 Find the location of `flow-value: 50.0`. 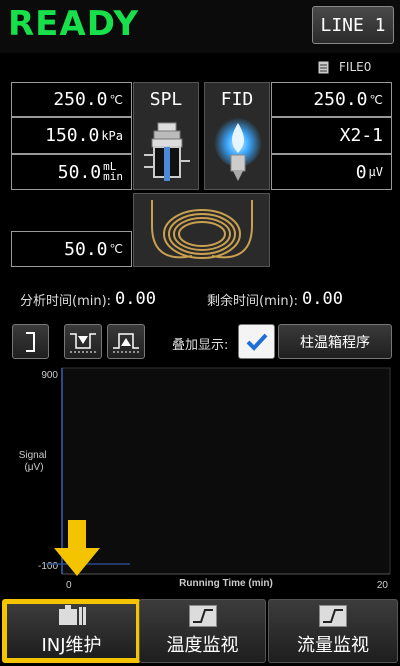

flow-value: 50.0 is located at coordinates (79, 172).